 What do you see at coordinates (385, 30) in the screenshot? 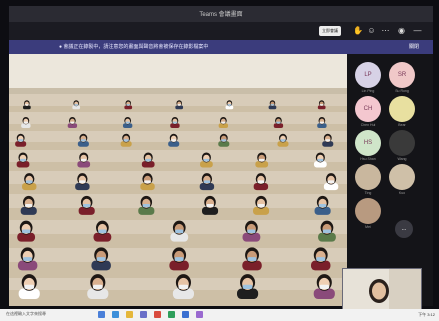
I see `more-actions-icon: ⋯` at bounding box center [385, 30].